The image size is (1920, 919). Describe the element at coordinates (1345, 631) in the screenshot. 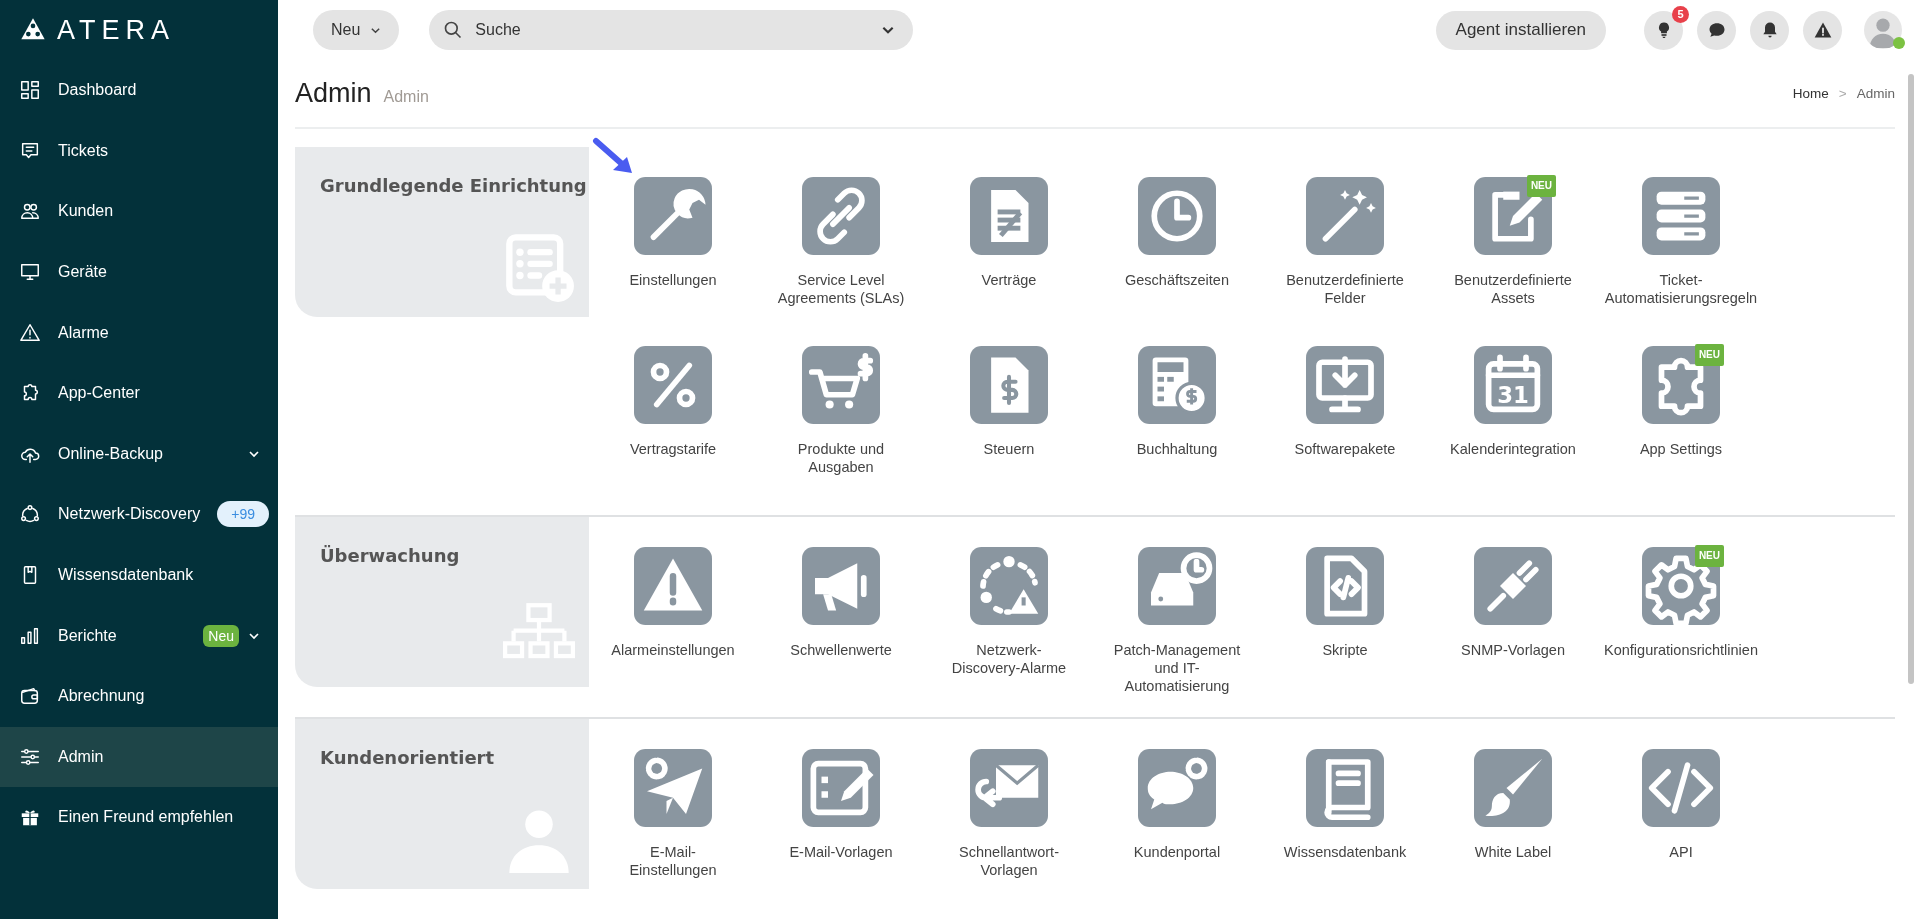

I see `admin-tile-link: Skripte` at that location.